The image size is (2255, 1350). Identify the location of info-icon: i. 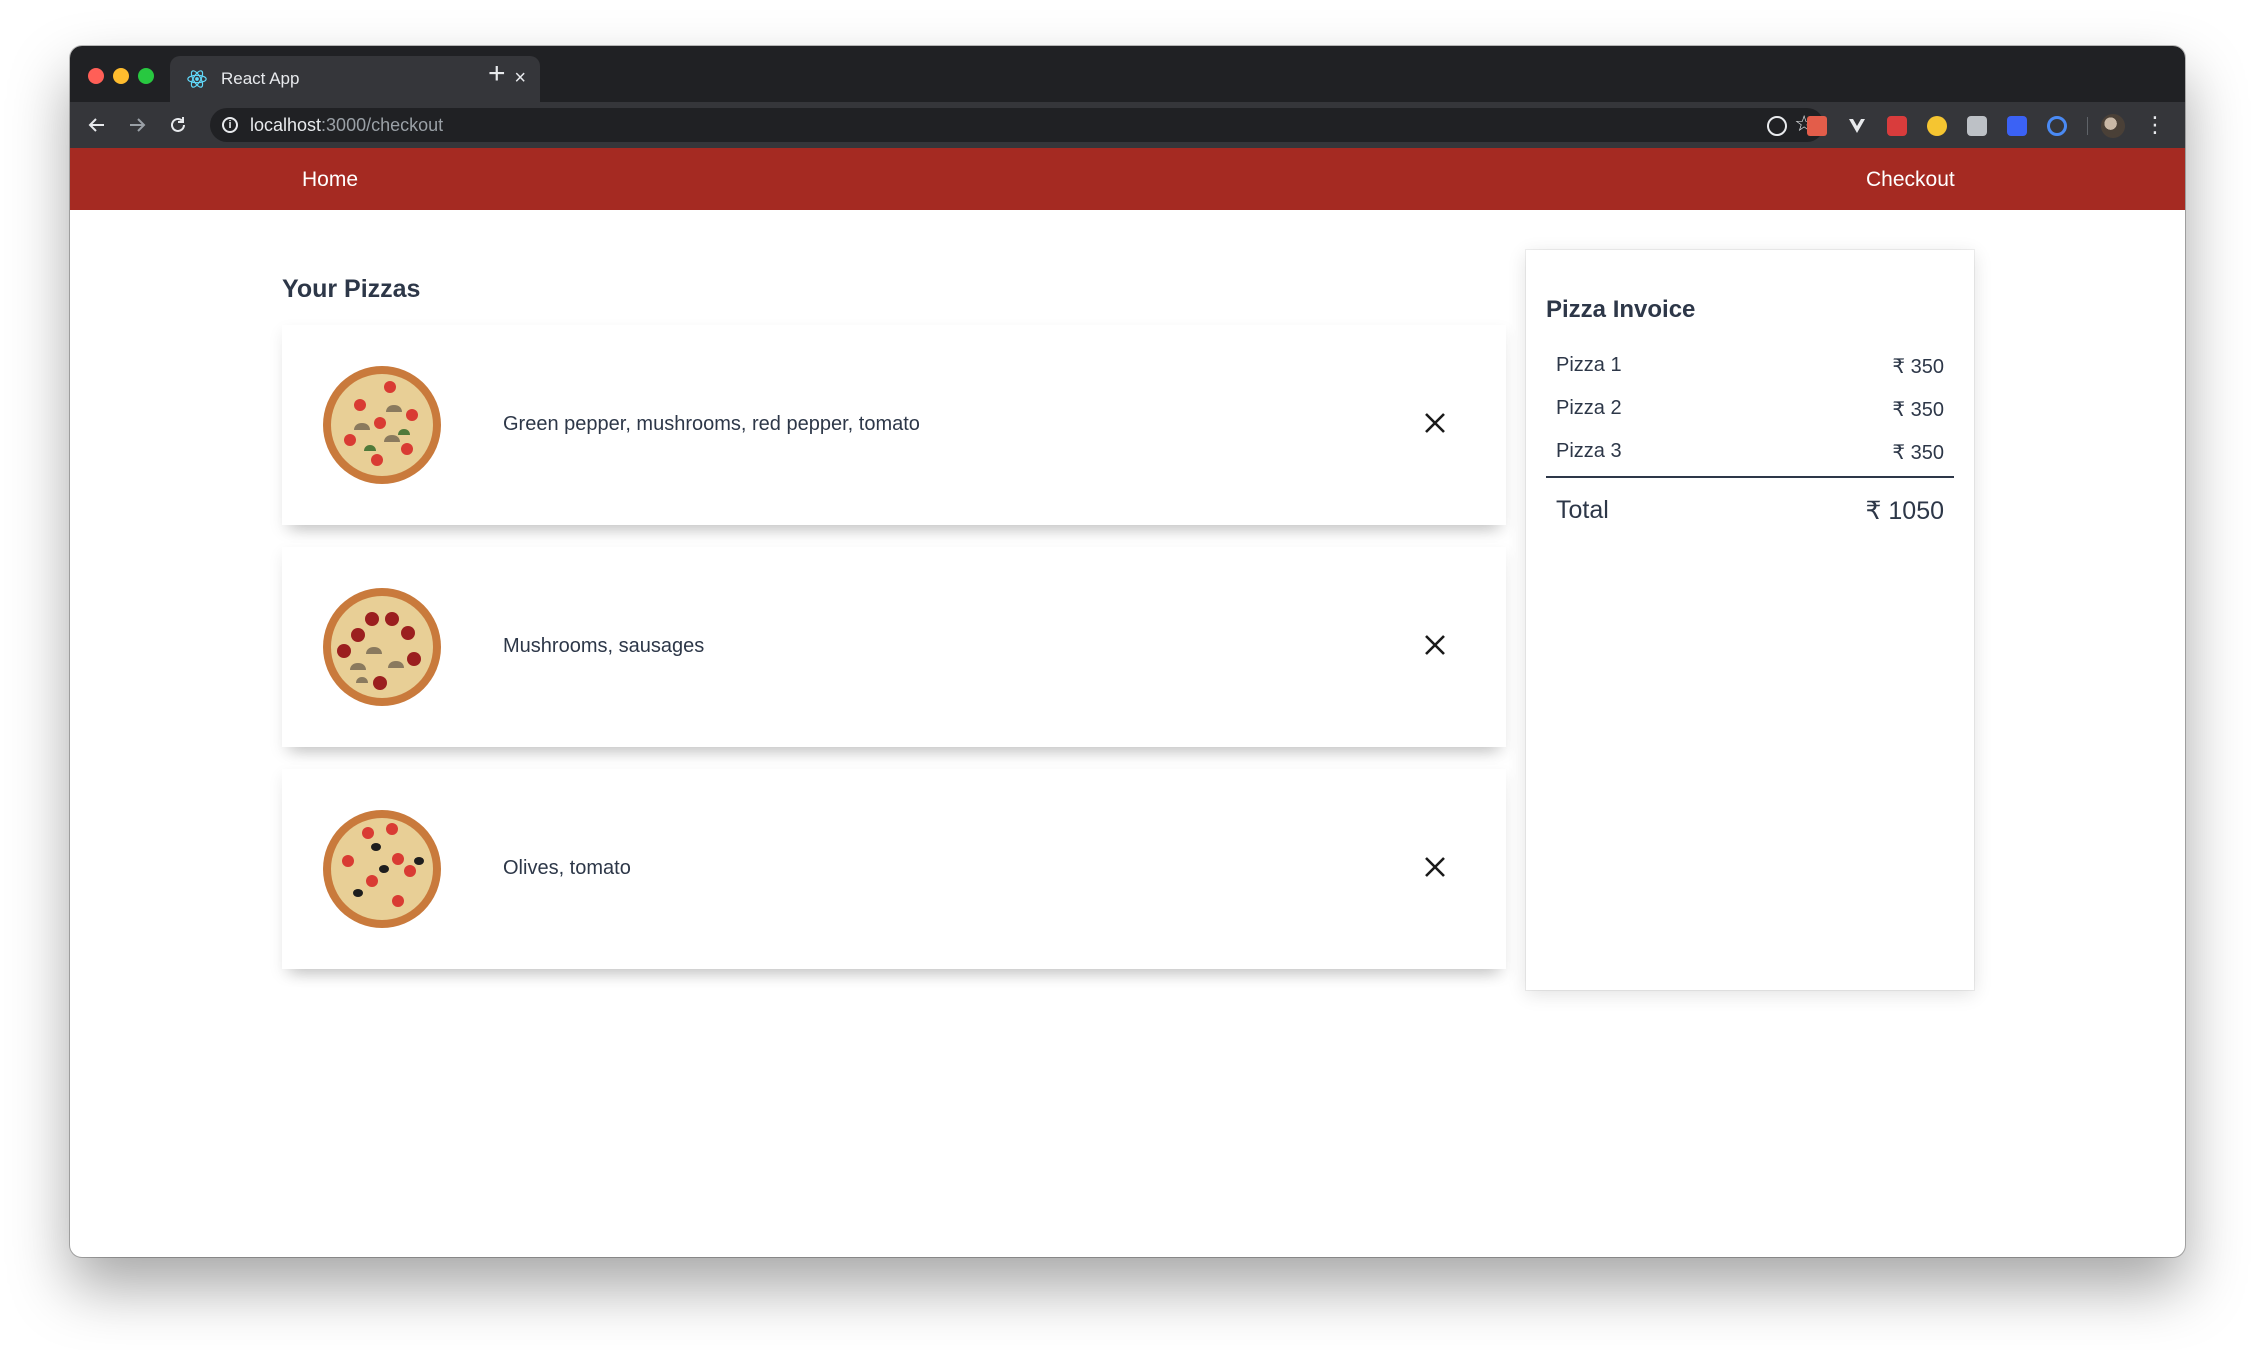
(230, 125).